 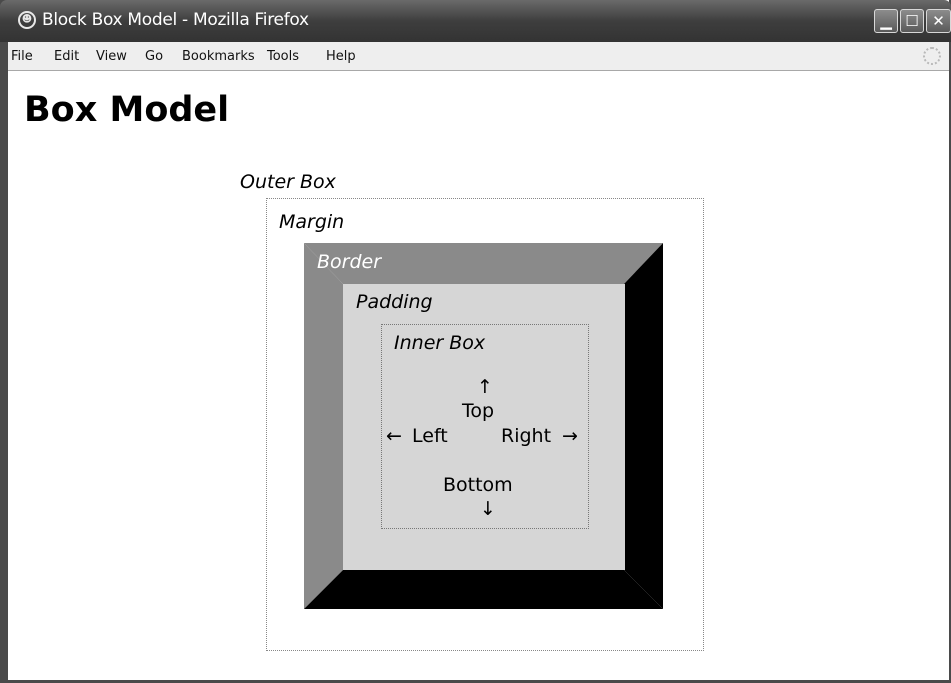 I want to click on arrow-down-icon: ↓, so click(x=488, y=509).